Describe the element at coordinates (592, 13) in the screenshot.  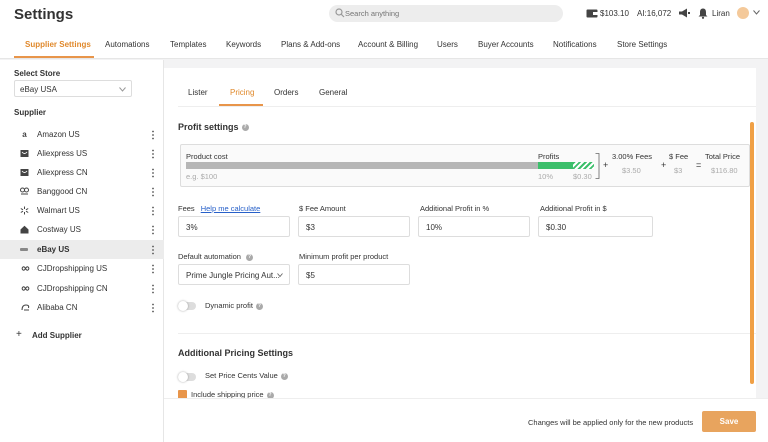
I see `wallet-icon` at that location.